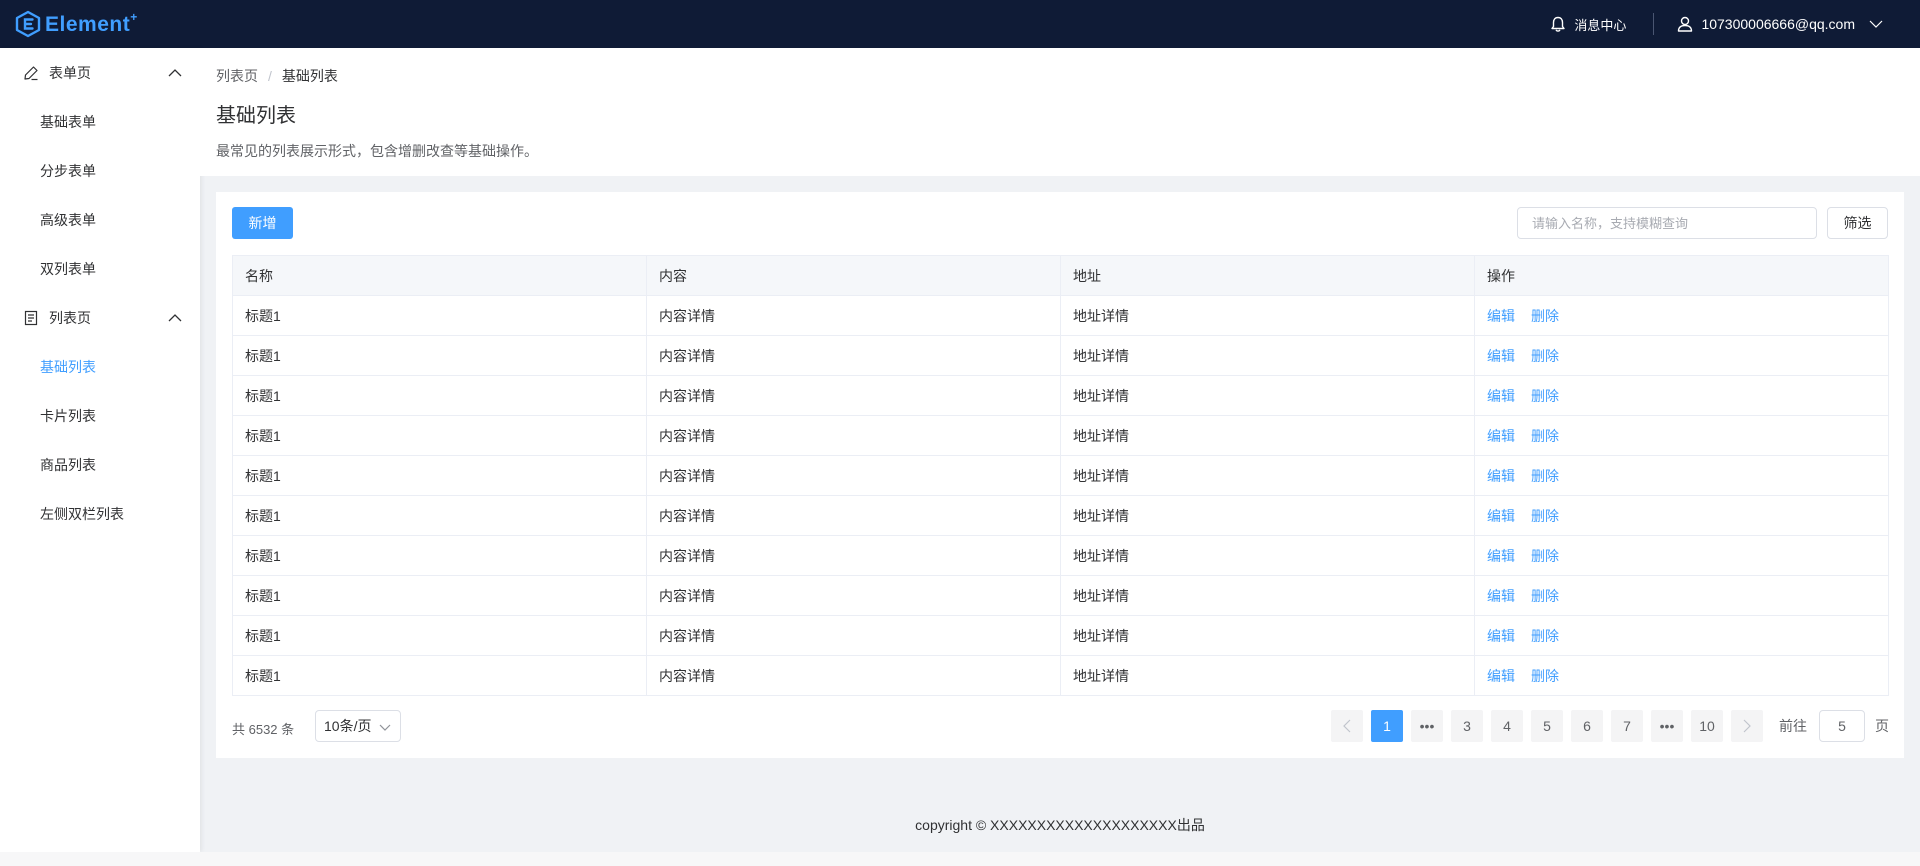 The height and width of the screenshot is (866, 1920). I want to click on page-number-button: 7, so click(1627, 726).